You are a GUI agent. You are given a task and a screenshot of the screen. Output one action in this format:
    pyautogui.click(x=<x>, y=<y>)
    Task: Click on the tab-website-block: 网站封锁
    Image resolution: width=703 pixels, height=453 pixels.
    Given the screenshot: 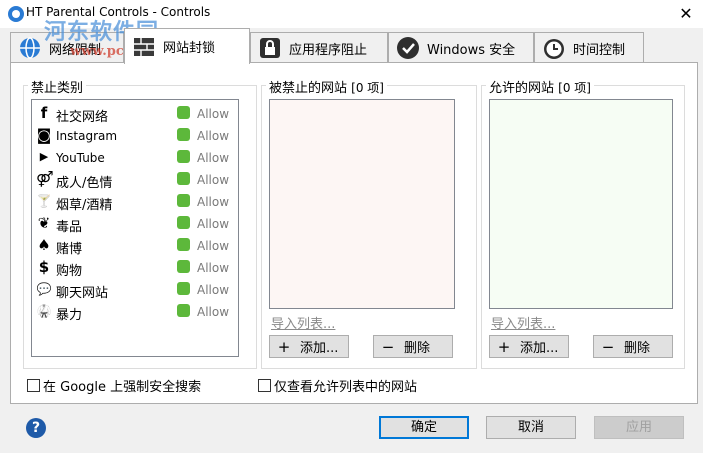 What is the action you would take?
    pyautogui.click(x=187, y=46)
    